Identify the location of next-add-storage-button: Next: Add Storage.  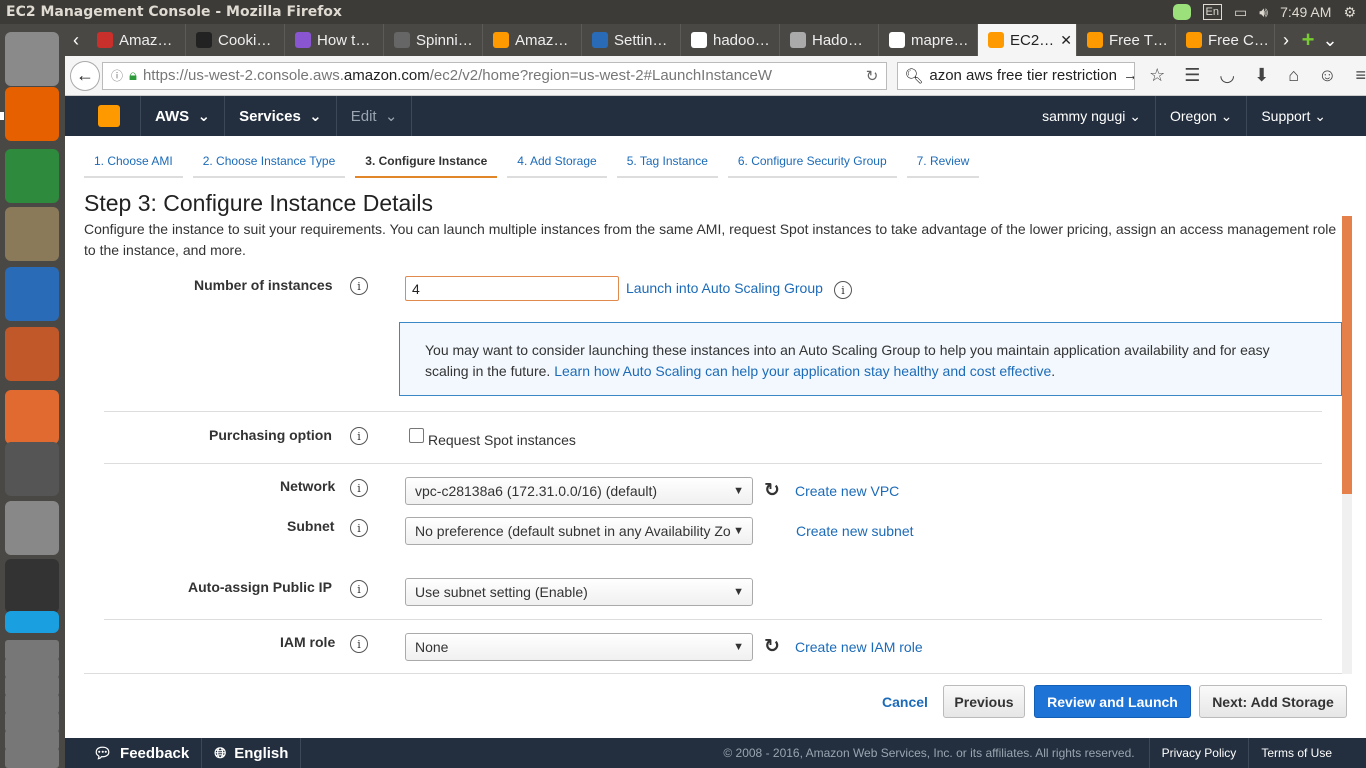
(1273, 701).